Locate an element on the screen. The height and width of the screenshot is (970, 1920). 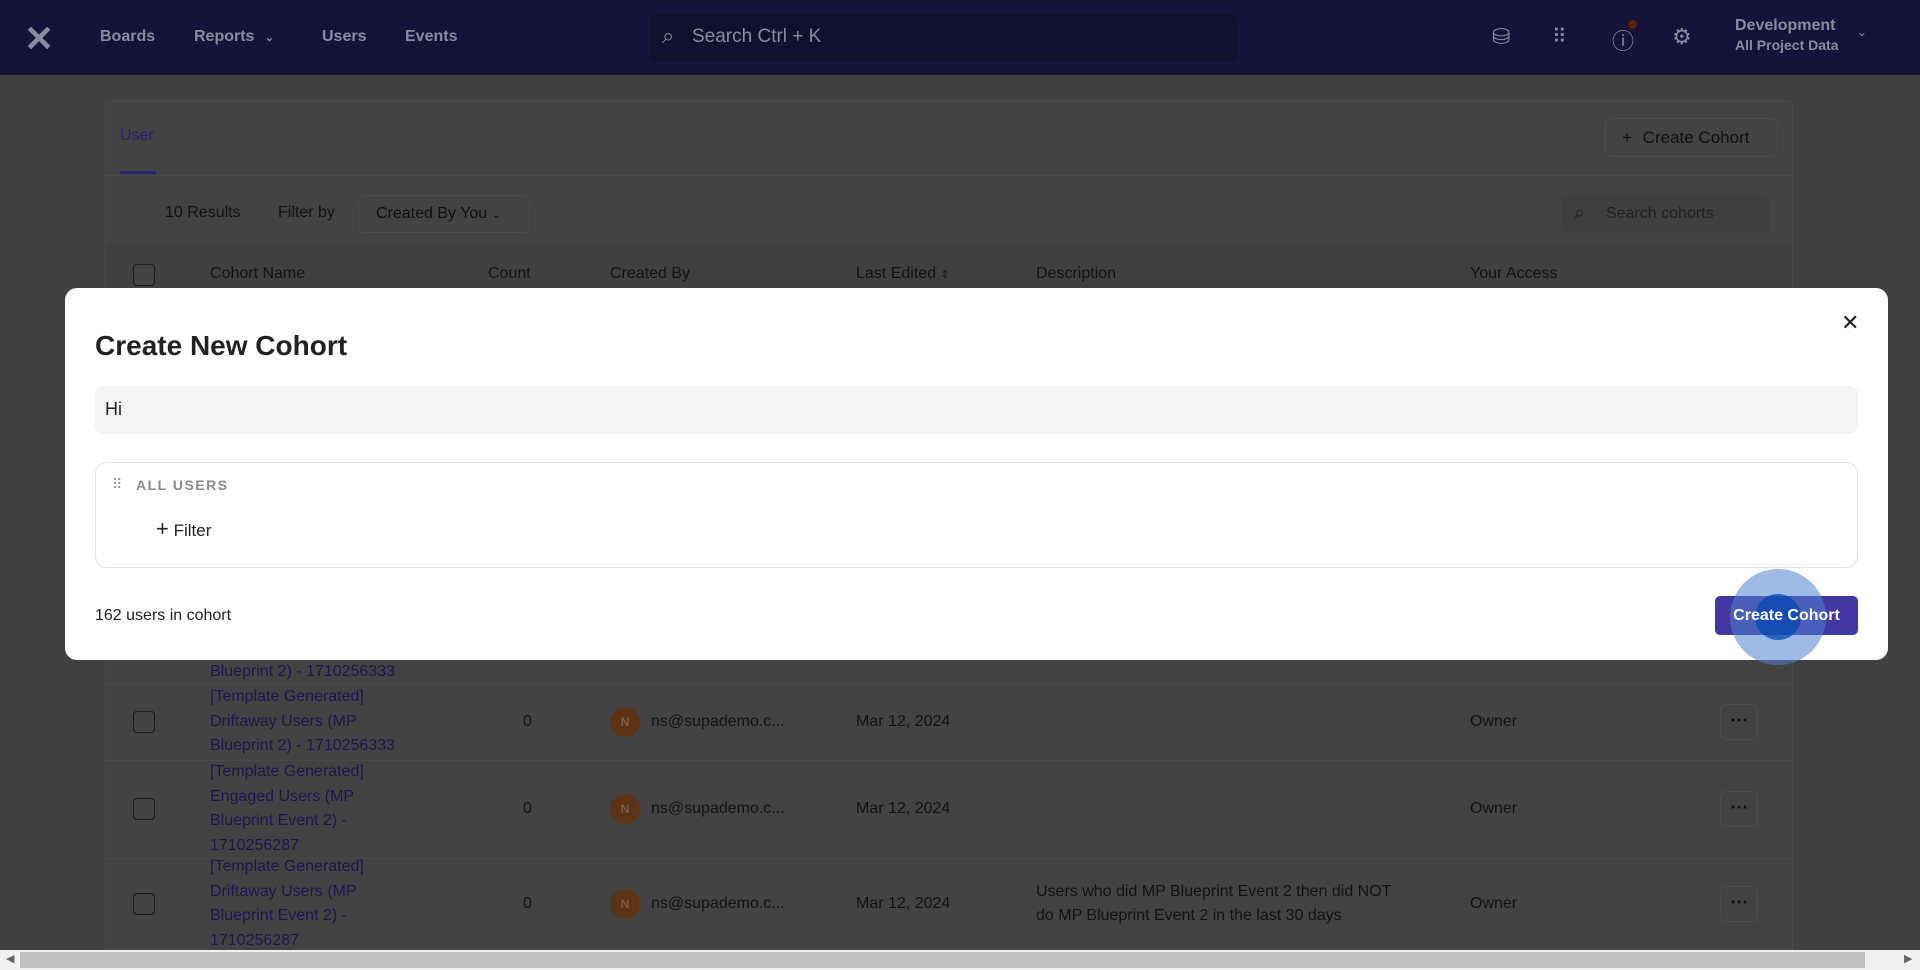
search-cohorts-placeholder: Search cohorts is located at coordinates (1660, 213).